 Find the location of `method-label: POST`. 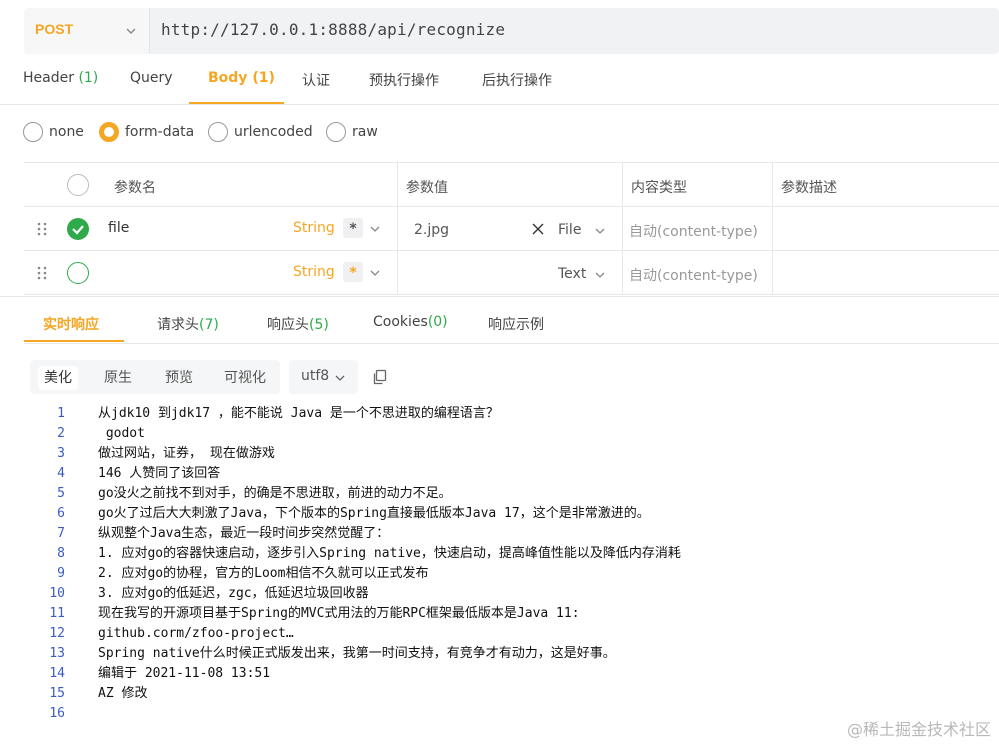

method-label: POST is located at coordinates (54, 29).